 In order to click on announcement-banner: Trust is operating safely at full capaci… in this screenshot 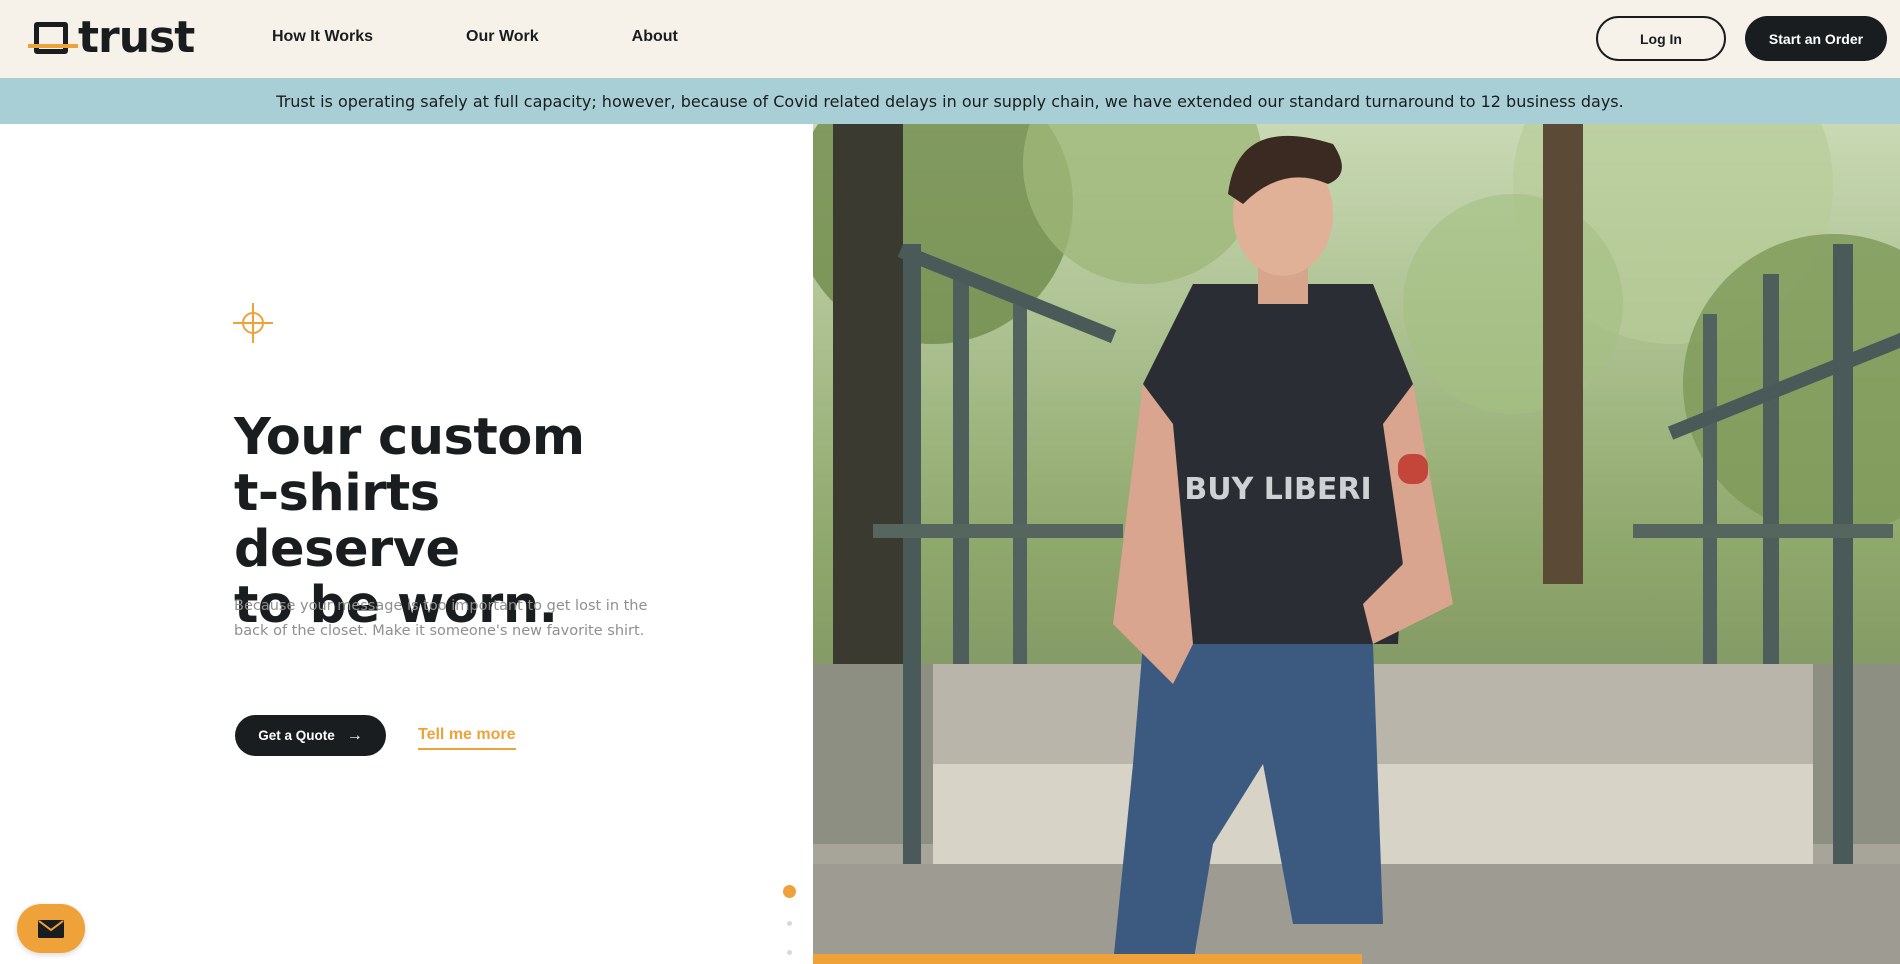, I will do `click(950, 101)`.